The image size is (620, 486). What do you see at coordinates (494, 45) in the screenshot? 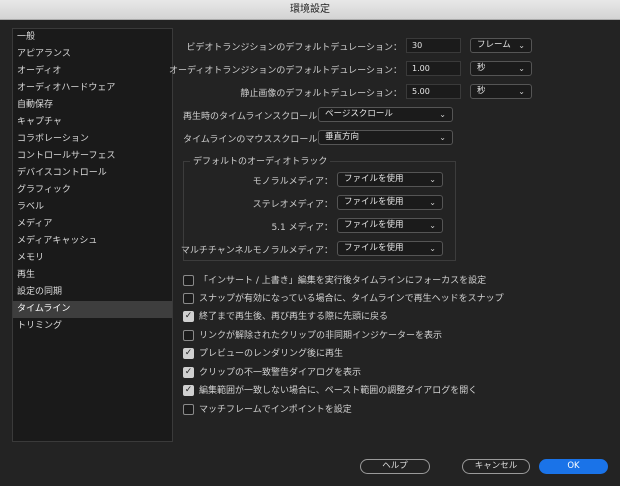
I see `video-transition-unit-value: フレーム` at bounding box center [494, 45].